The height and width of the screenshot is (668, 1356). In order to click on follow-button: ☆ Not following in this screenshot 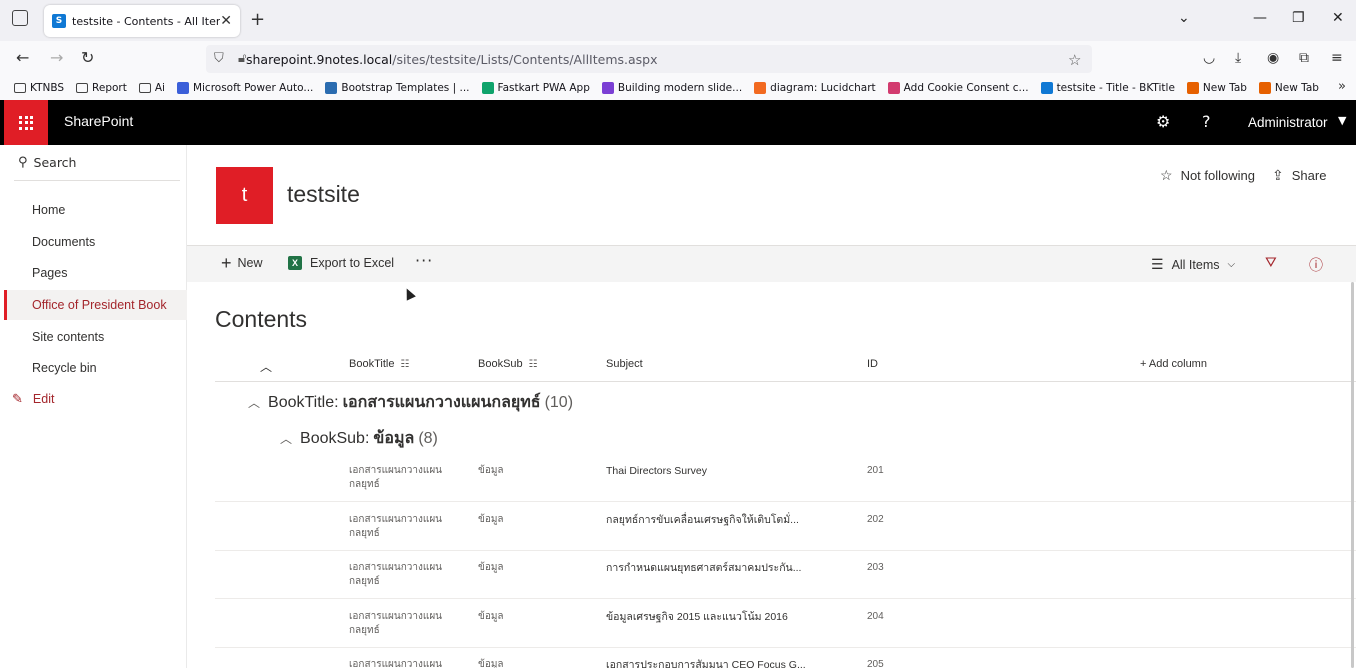, I will do `click(1207, 175)`.